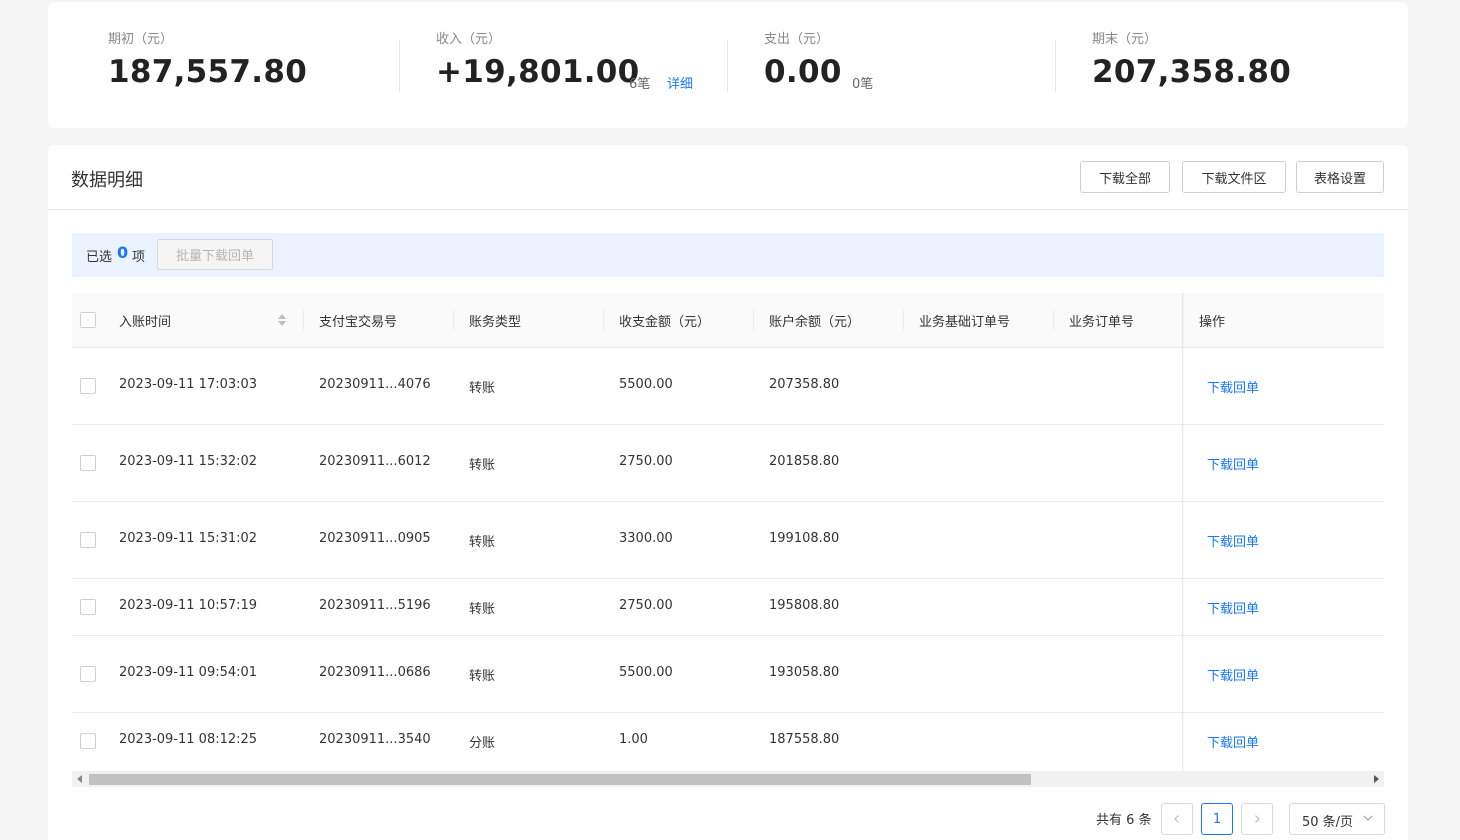 This screenshot has height=840, width=1460. Describe the element at coordinates (1368, 818) in the screenshot. I see `chevron-down-icon` at that location.